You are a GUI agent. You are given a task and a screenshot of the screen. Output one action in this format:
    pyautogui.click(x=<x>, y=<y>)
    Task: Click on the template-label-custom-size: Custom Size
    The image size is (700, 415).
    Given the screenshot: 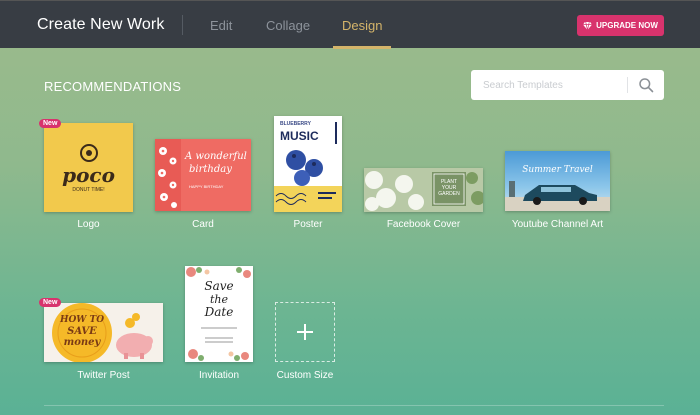 What is the action you would take?
    pyautogui.click(x=305, y=375)
    